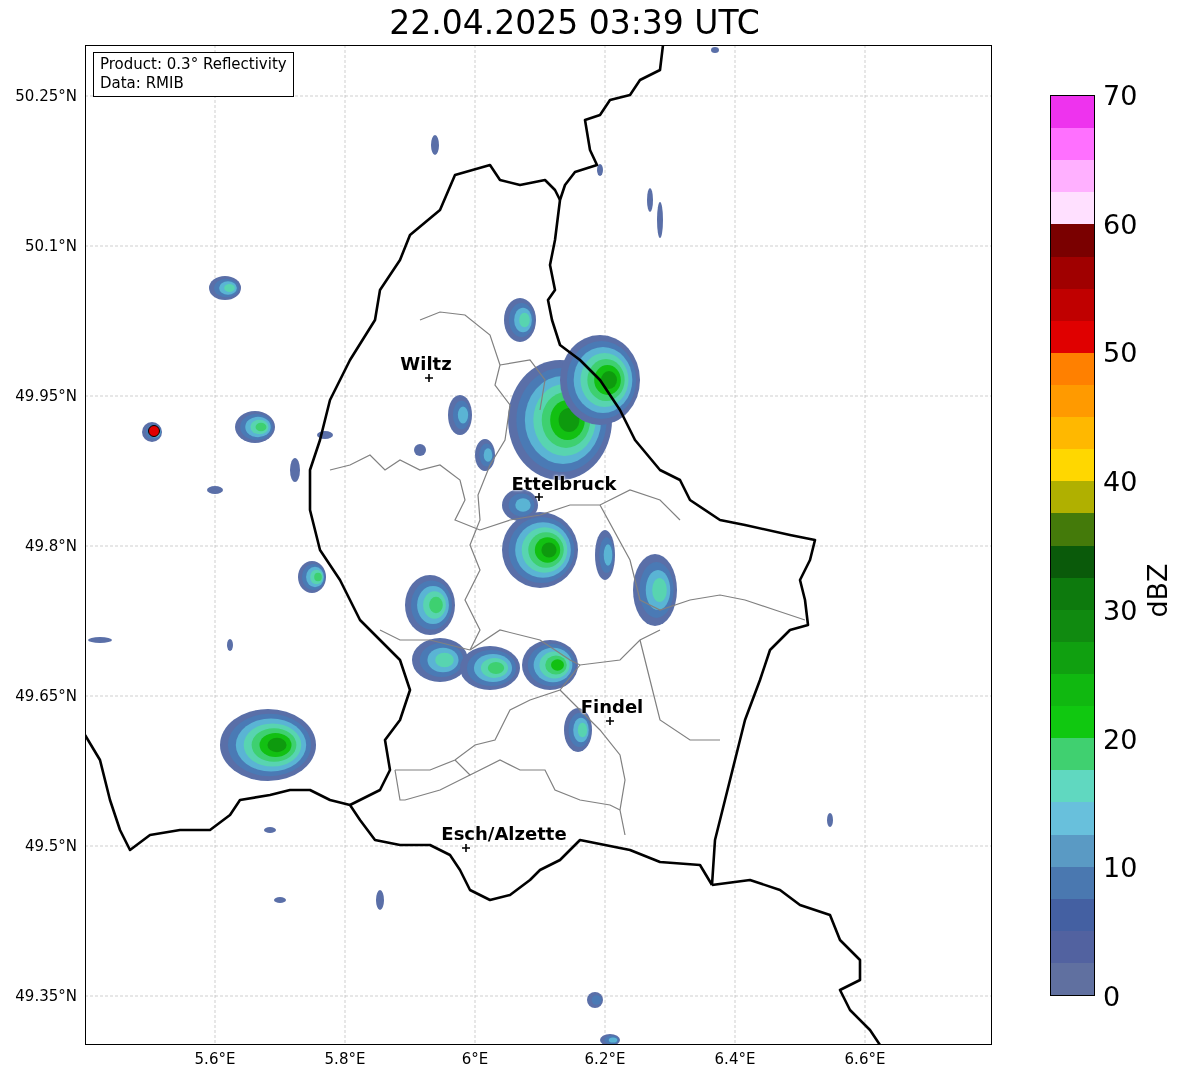  What do you see at coordinates (50, 846) in the screenshot?
I see `axis-tick-label: 49.5°N` at bounding box center [50, 846].